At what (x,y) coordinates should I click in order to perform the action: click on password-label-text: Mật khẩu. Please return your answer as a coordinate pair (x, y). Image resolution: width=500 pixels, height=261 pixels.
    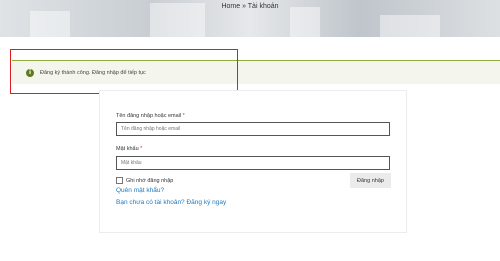
    Looking at the image, I should click on (127, 149).